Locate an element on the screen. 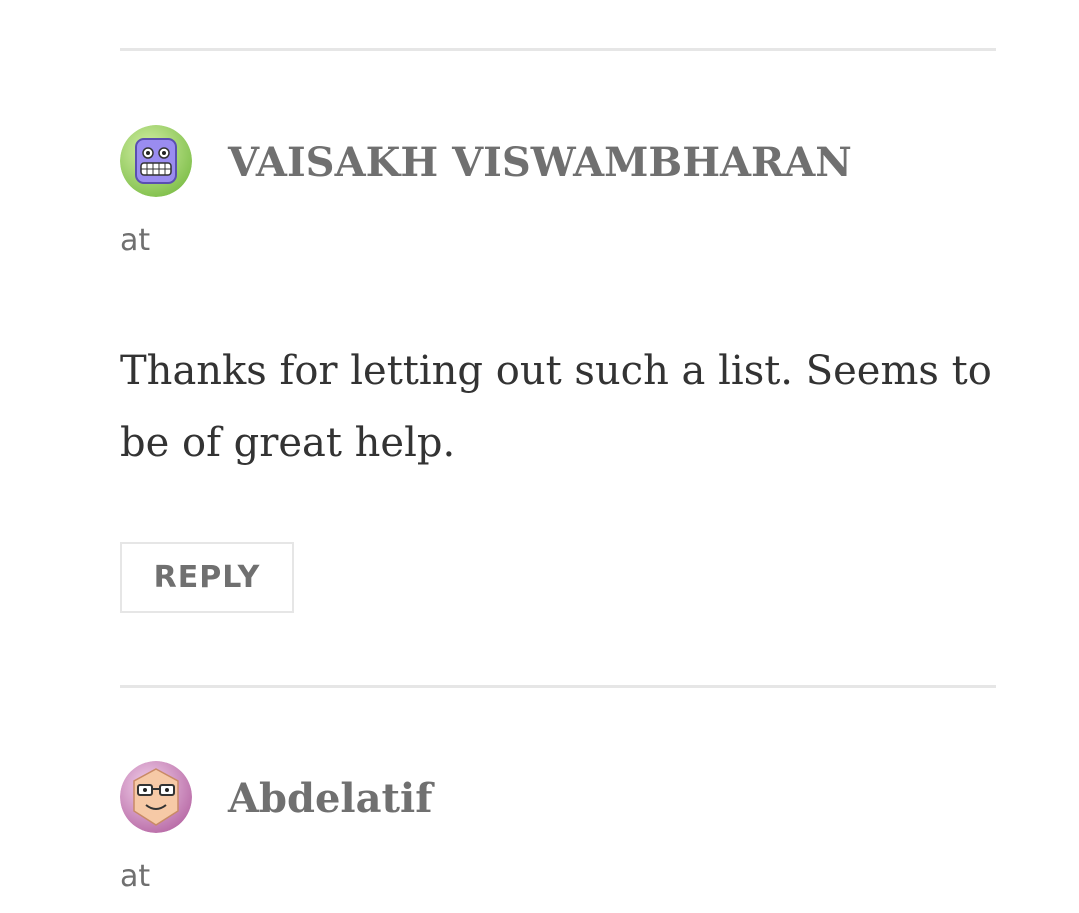  grinning-robot-avatar-icon is located at coordinates (156, 161).